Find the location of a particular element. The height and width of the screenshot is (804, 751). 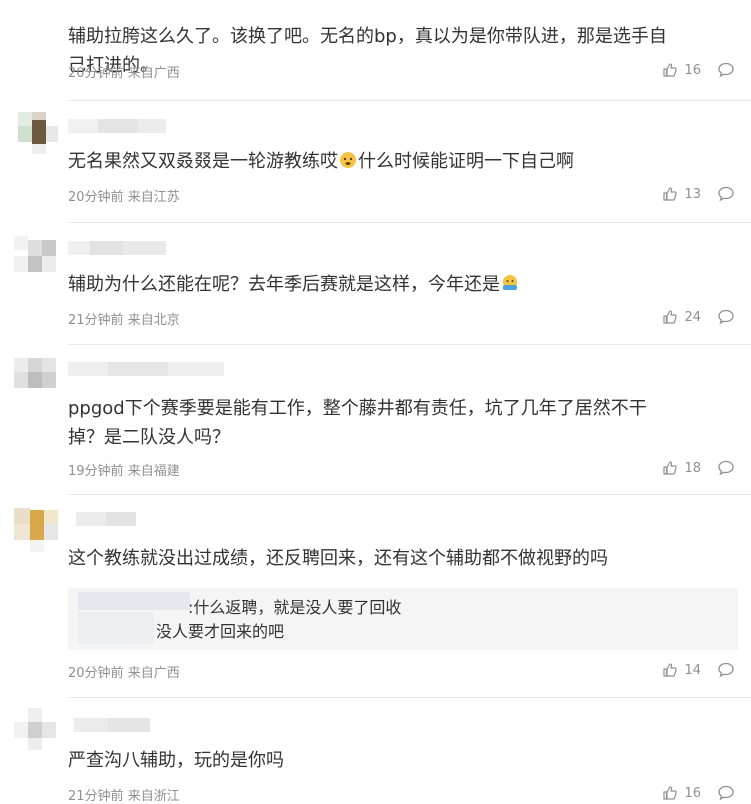

like-count: 18 is located at coordinates (692, 468).